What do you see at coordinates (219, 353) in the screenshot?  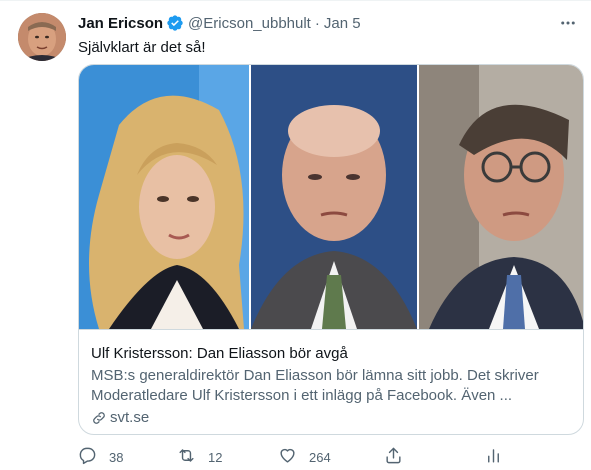 I see `card-title: Ulf Kristersson: Dan Eliasson bör avgå` at bounding box center [219, 353].